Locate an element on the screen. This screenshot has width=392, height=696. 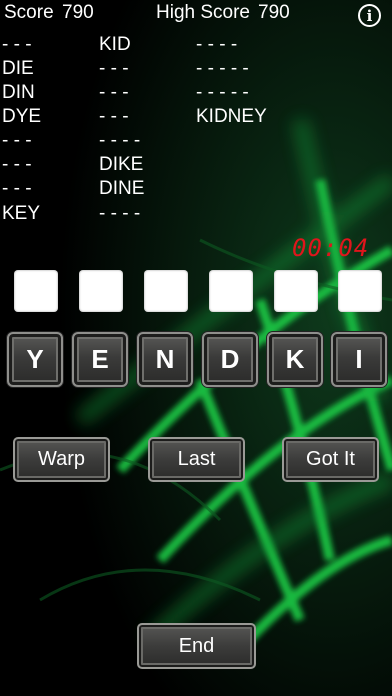
high-score-value: 790 is located at coordinates (274, 12).